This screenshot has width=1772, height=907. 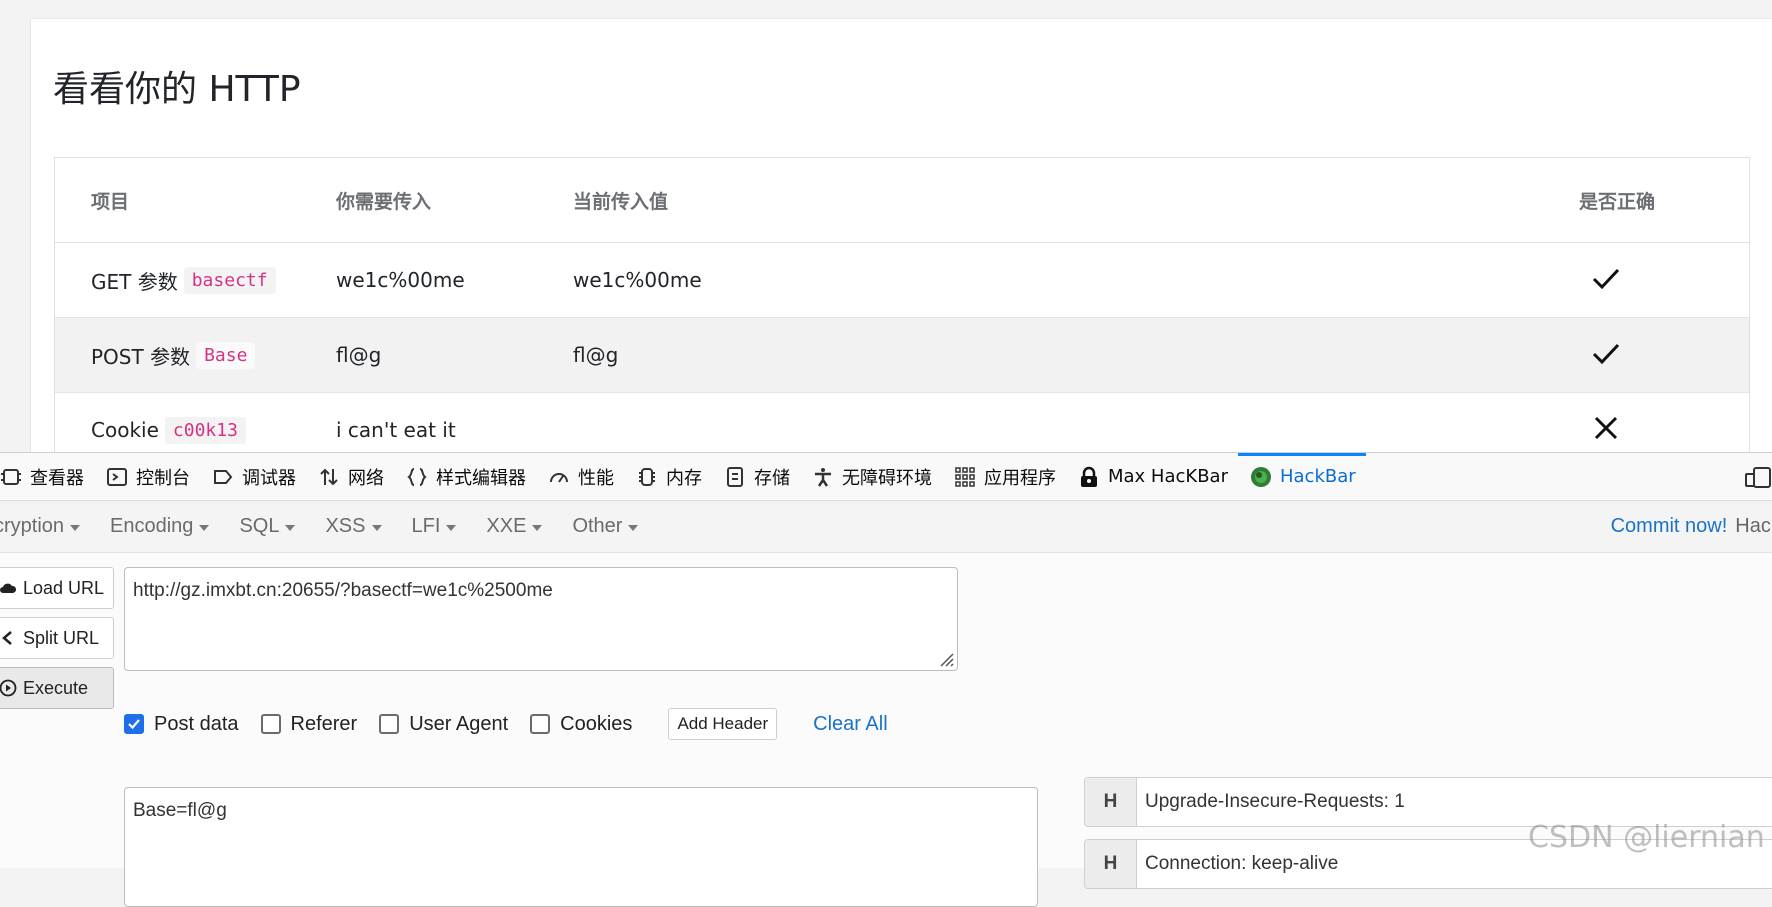 I want to click on tab-performance: 性能, so click(x=580, y=476).